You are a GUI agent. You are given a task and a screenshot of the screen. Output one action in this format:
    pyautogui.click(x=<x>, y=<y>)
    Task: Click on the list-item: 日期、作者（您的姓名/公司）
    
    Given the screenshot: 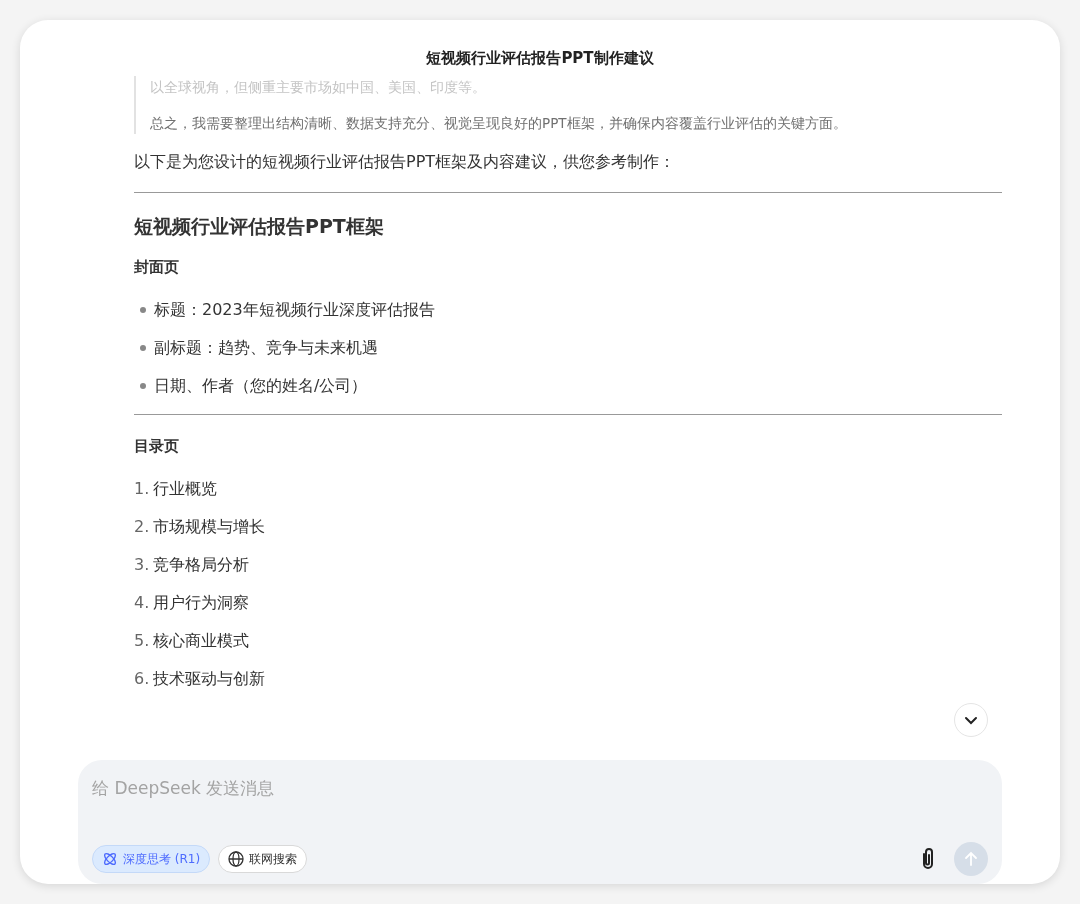 What is the action you would take?
    pyautogui.click(x=261, y=385)
    